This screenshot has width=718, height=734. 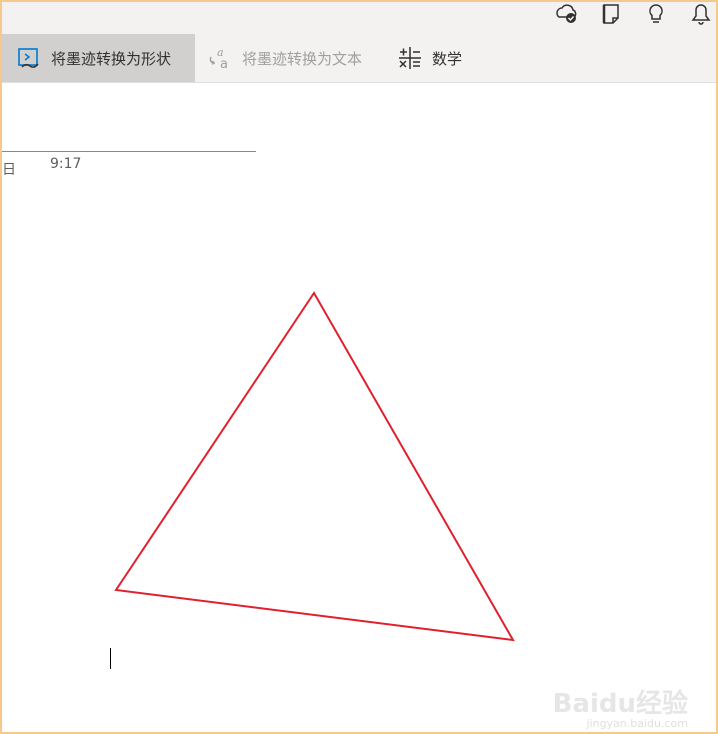 I want to click on baidu-watermark: Baidu经验, so click(x=620, y=704).